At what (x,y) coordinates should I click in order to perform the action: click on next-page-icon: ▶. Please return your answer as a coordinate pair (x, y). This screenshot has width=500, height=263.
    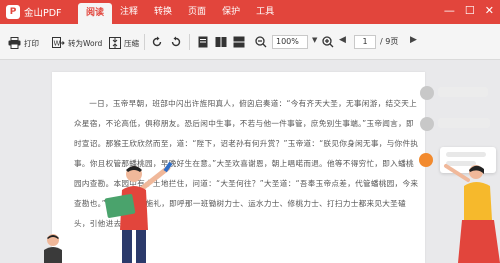
    Looking at the image, I should click on (413, 40).